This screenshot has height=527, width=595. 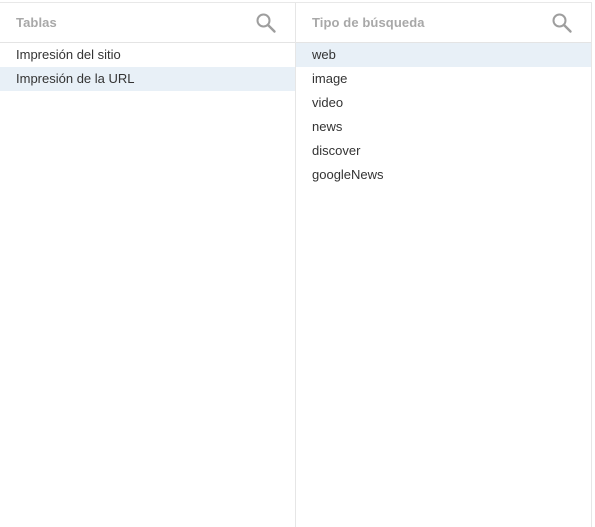 I want to click on search-type-panel-title: Tipo de búsqueda, so click(x=368, y=22).